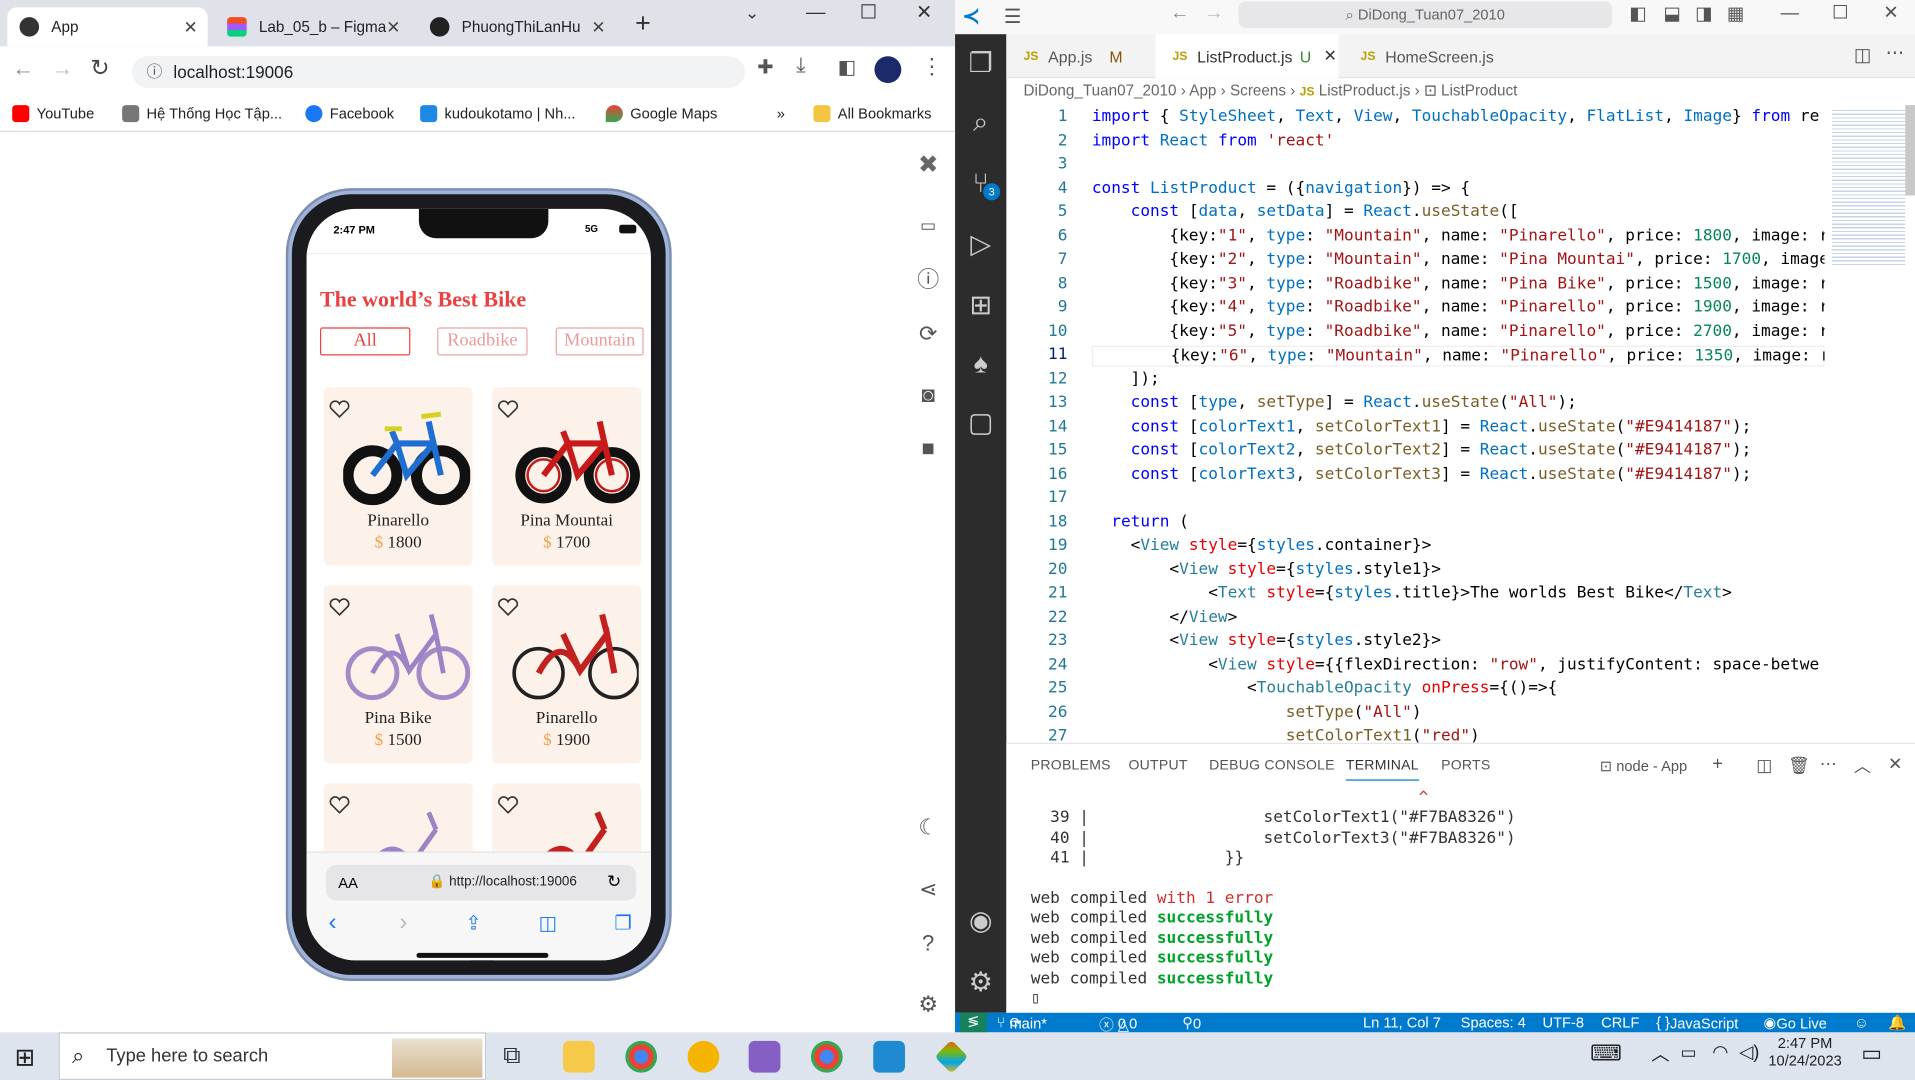  What do you see at coordinates (333, 923) in the screenshot?
I see `back-icon: ‹` at bounding box center [333, 923].